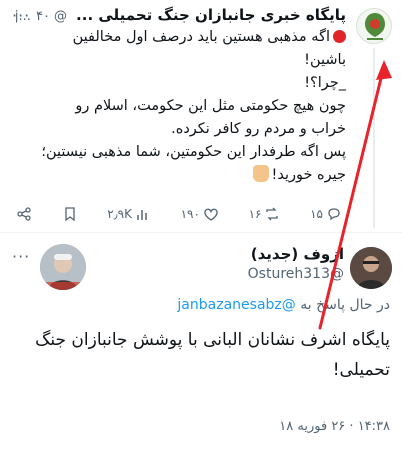 The image size is (402, 450). What do you see at coordinates (236, 305) in the screenshot?
I see `reply-mention-link: @janbazanesabz` at bounding box center [236, 305].